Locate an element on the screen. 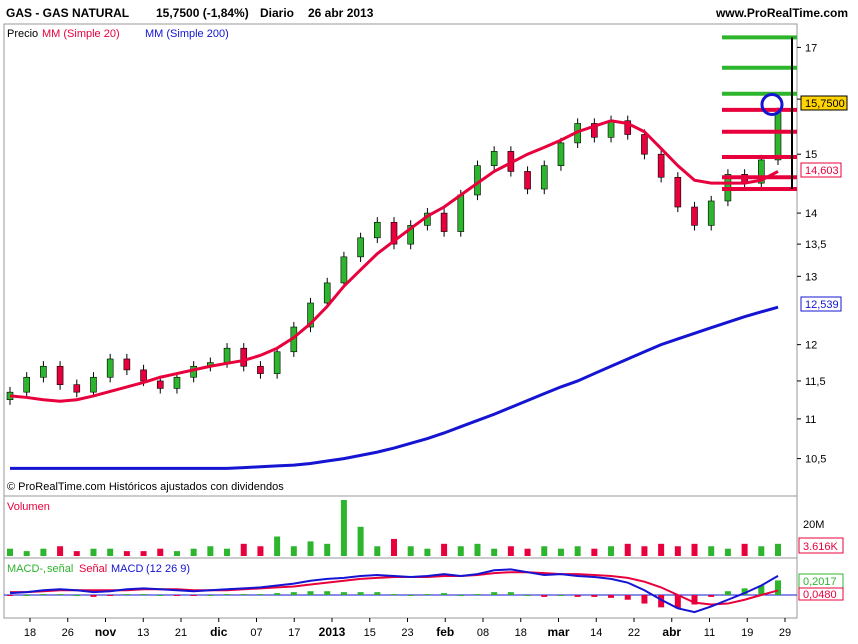  x-tick-label: 15 is located at coordinates (370, 633).